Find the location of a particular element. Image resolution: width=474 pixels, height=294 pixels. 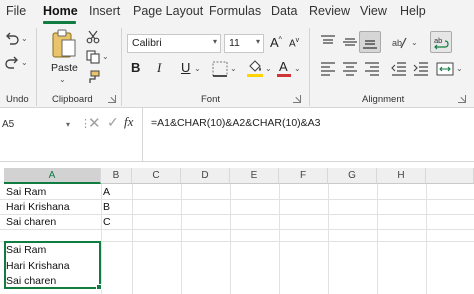

formula-input: =A1&CHAR(10)&A2&CHAR(10)&A3 is located at coordinates (236, 123).